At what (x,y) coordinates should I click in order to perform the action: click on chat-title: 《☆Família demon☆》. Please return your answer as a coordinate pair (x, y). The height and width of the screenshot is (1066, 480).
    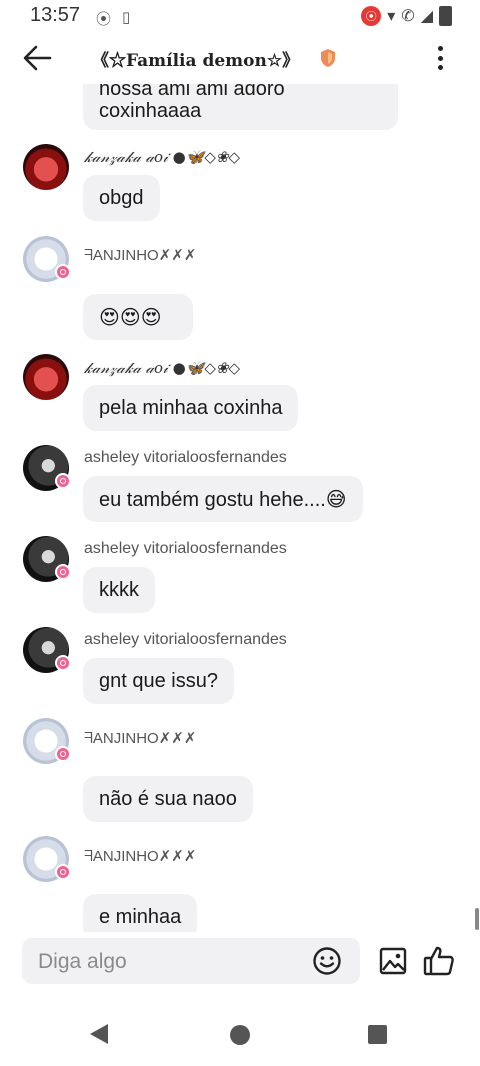
    Looking at the image, I should click on (195, 58).